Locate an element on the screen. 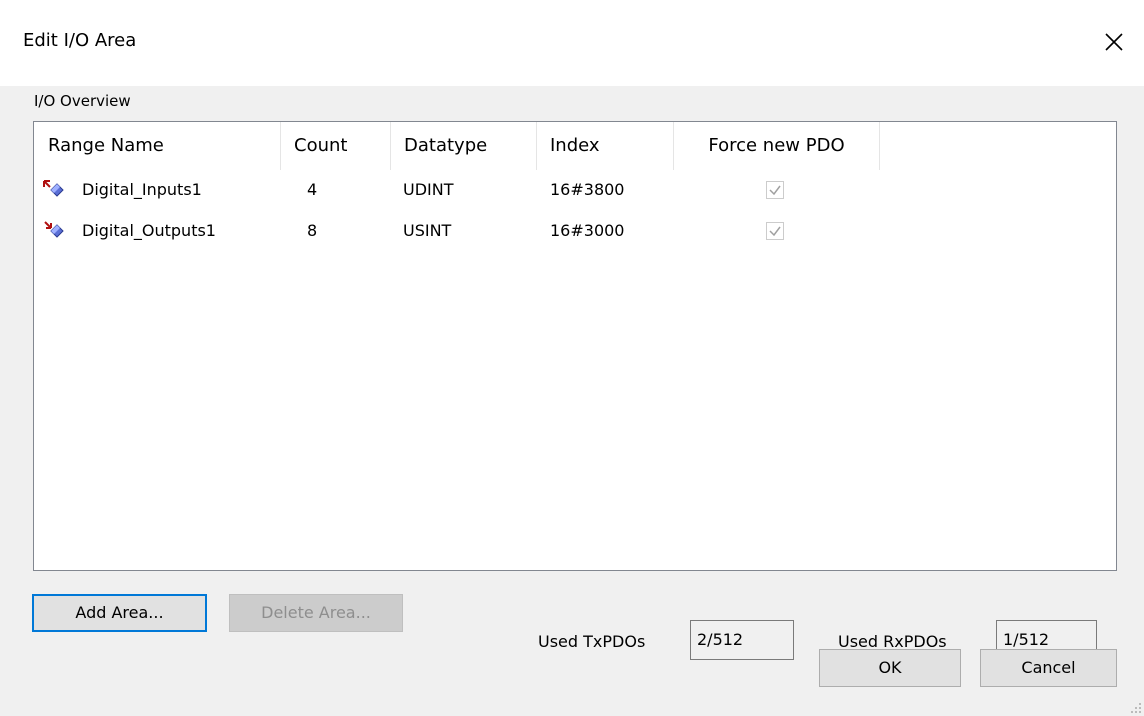 Image resolution: width=1144 pixels, height=716 pixels. table-row: Digital_Inputs1 4 UDINT 16#3800 is located at coordinates (575, 190).